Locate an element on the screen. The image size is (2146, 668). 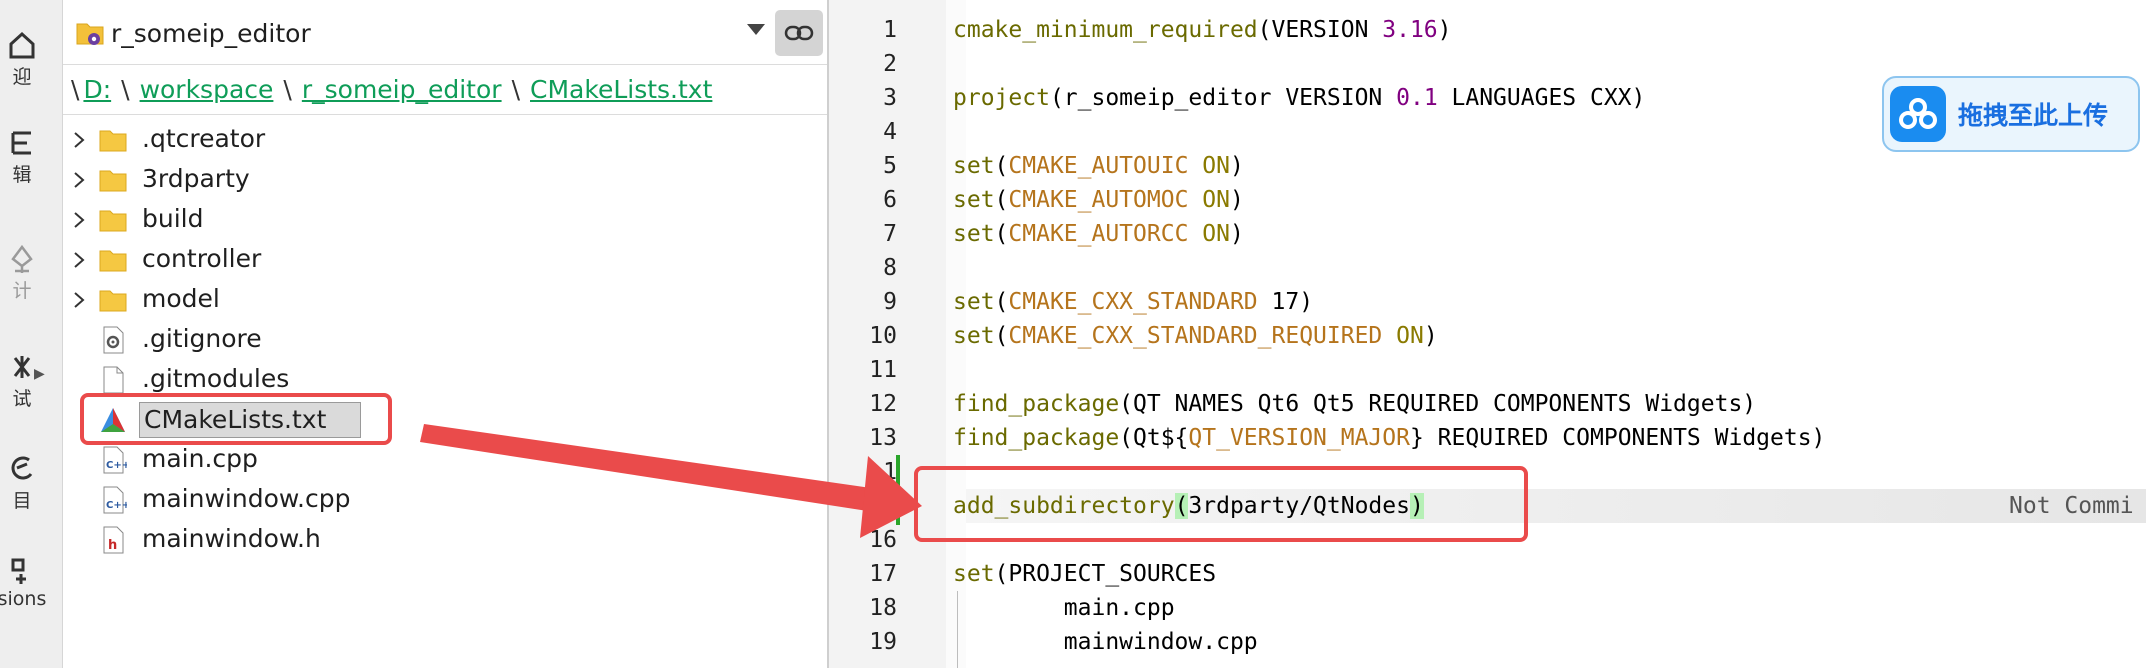
tree-item-gitignore: .gitignore is located at coordinates (445, 340).